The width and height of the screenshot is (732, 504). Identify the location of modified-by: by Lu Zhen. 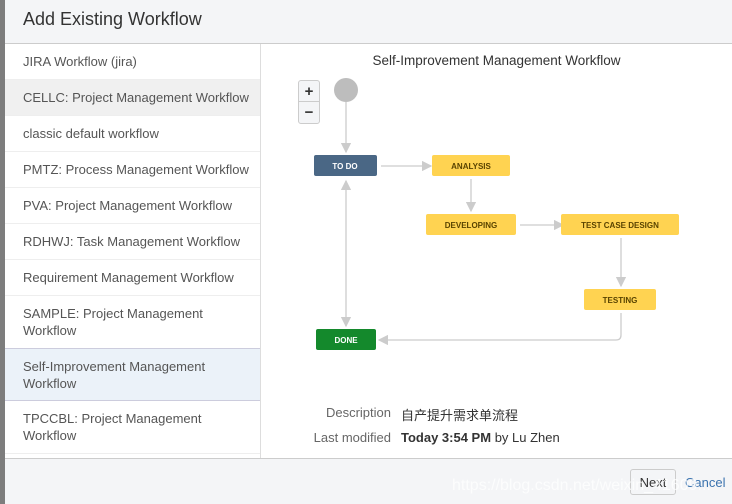
(527, 437).